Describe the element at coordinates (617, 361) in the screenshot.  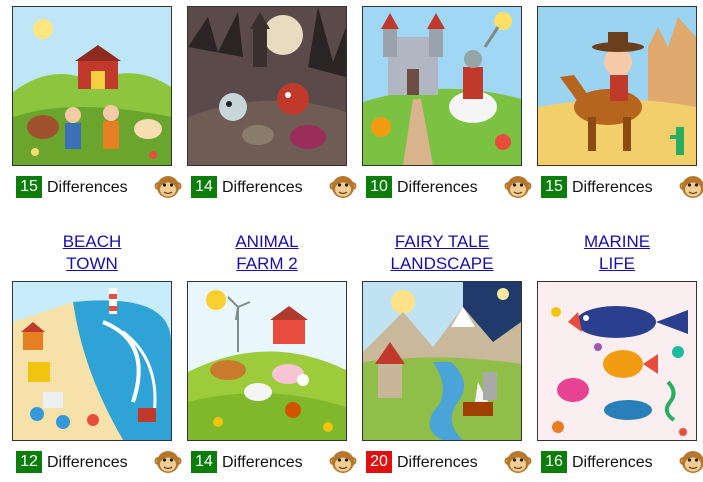
I see `puzzle-thumbnail-marine-life` at that location.